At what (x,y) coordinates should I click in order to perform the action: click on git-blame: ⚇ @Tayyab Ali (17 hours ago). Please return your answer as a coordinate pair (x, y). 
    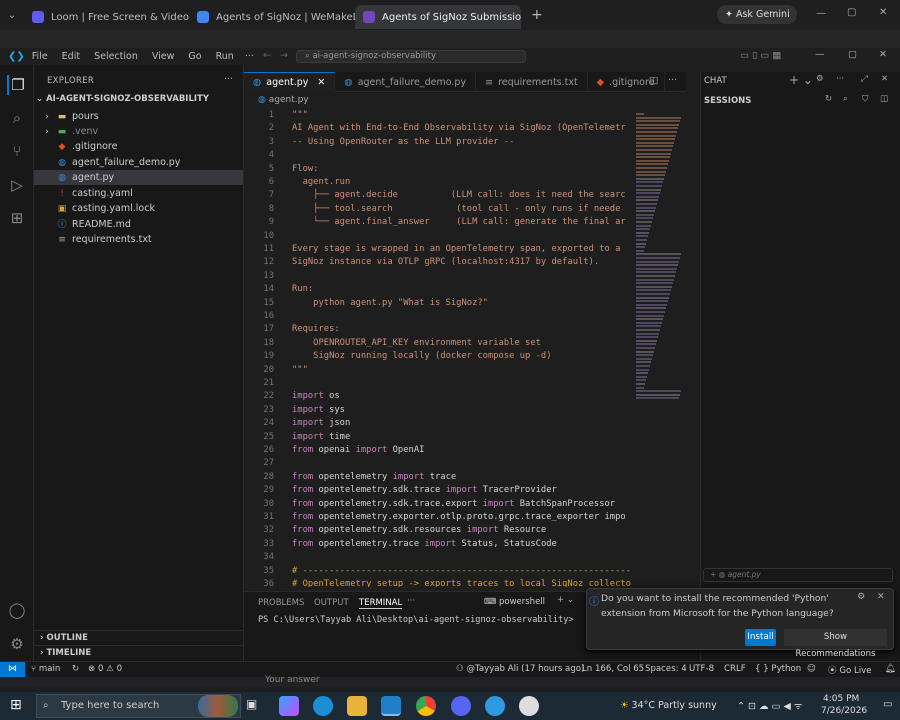
    Looking at the image, I should click on (520, 669).